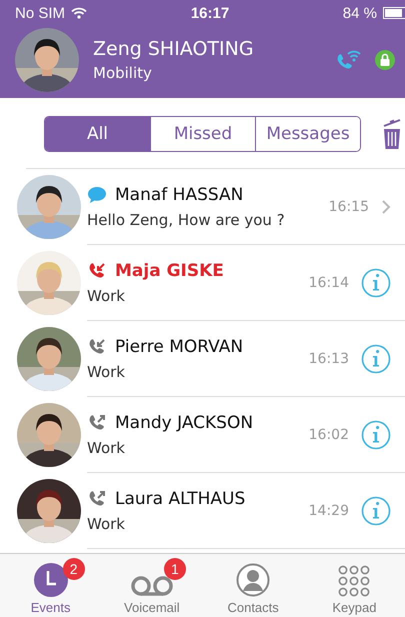 The width and height of the screenshot is (405, 617). What do you see at coordinates (394, 13) in the screenshot?
I see `battery-icon` at bounding box center [394, 13].